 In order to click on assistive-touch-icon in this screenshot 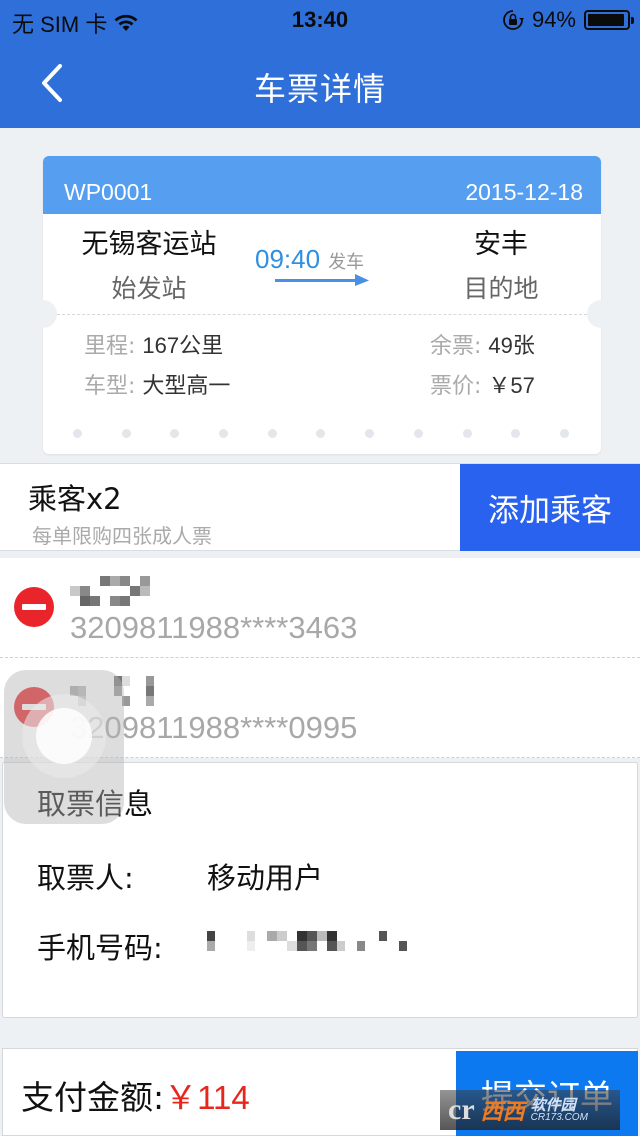, I will do `click(64, 736)`.